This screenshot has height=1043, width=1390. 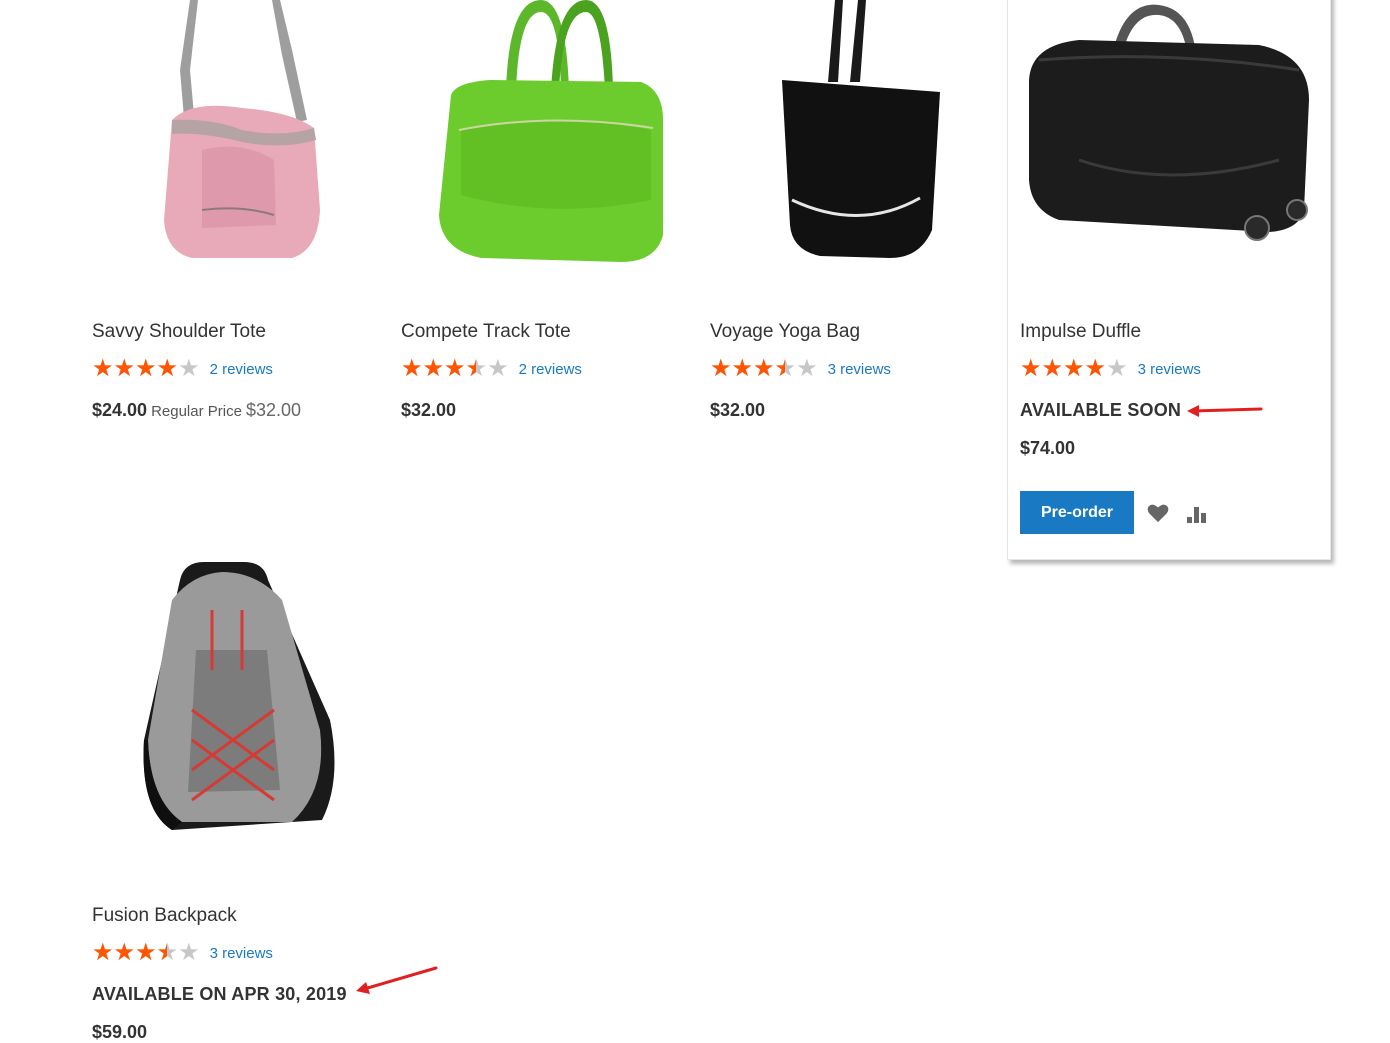 What do you see at coordinates (1198, 516) in the screenshot?
I see `bar-chart-icon` at bounding box center [1198, 516].